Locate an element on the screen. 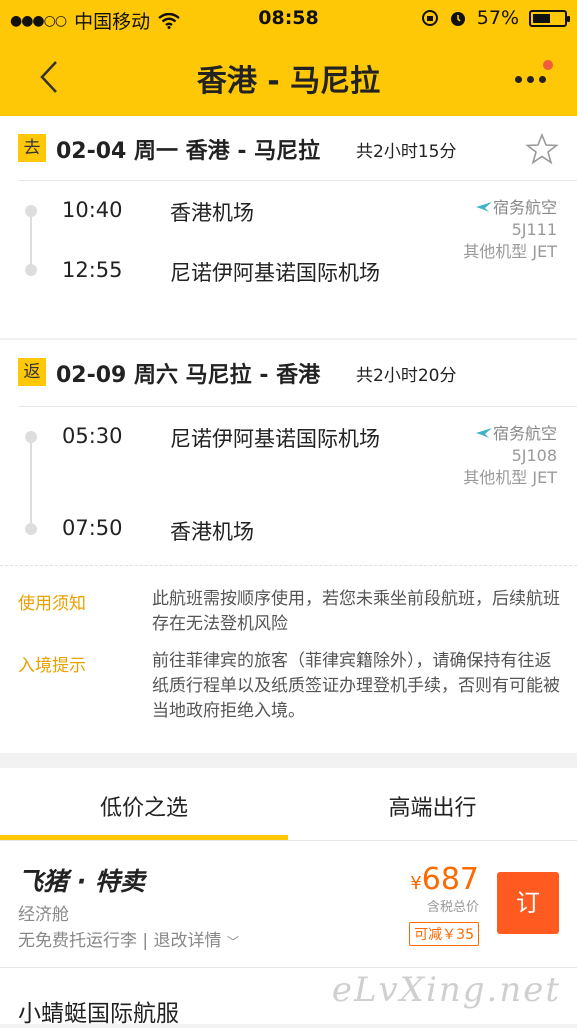  notification-dot is located at coordinates (548, 65).